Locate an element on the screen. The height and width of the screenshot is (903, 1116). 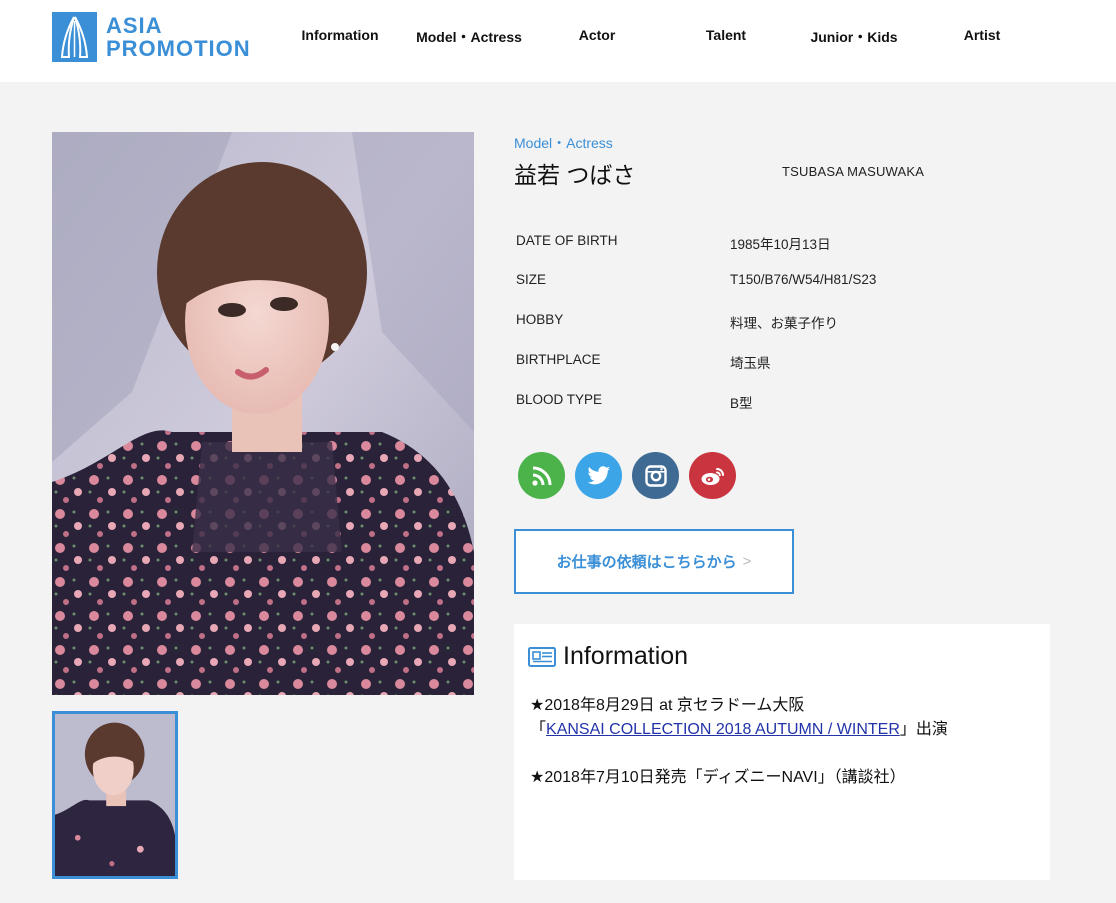
rss-button is located at coordinates (541, 475).